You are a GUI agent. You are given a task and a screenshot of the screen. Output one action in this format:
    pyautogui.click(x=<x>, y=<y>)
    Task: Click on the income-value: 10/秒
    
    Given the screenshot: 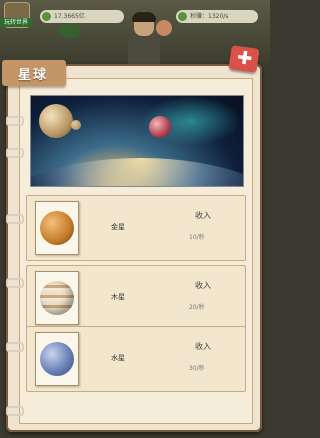 What is the action you would take?
    pyautogui.click(x=197, y=237)
    